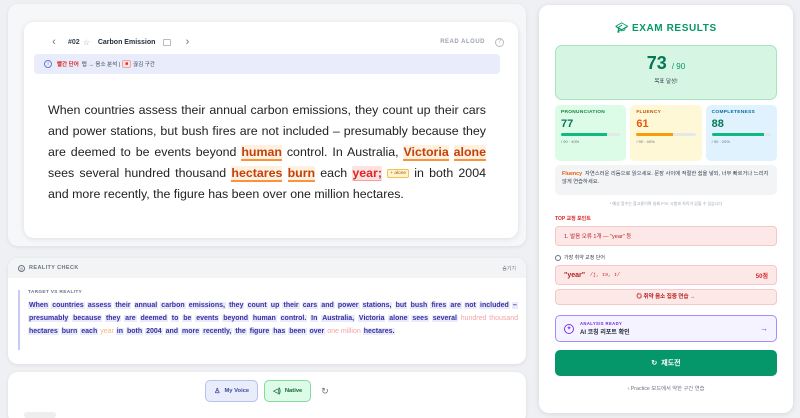 The height and width of the screenshot is (418, 800). Describe the element at coordinates (504, 318) in the screenshot. I see `reality-word: thousand` at that location.